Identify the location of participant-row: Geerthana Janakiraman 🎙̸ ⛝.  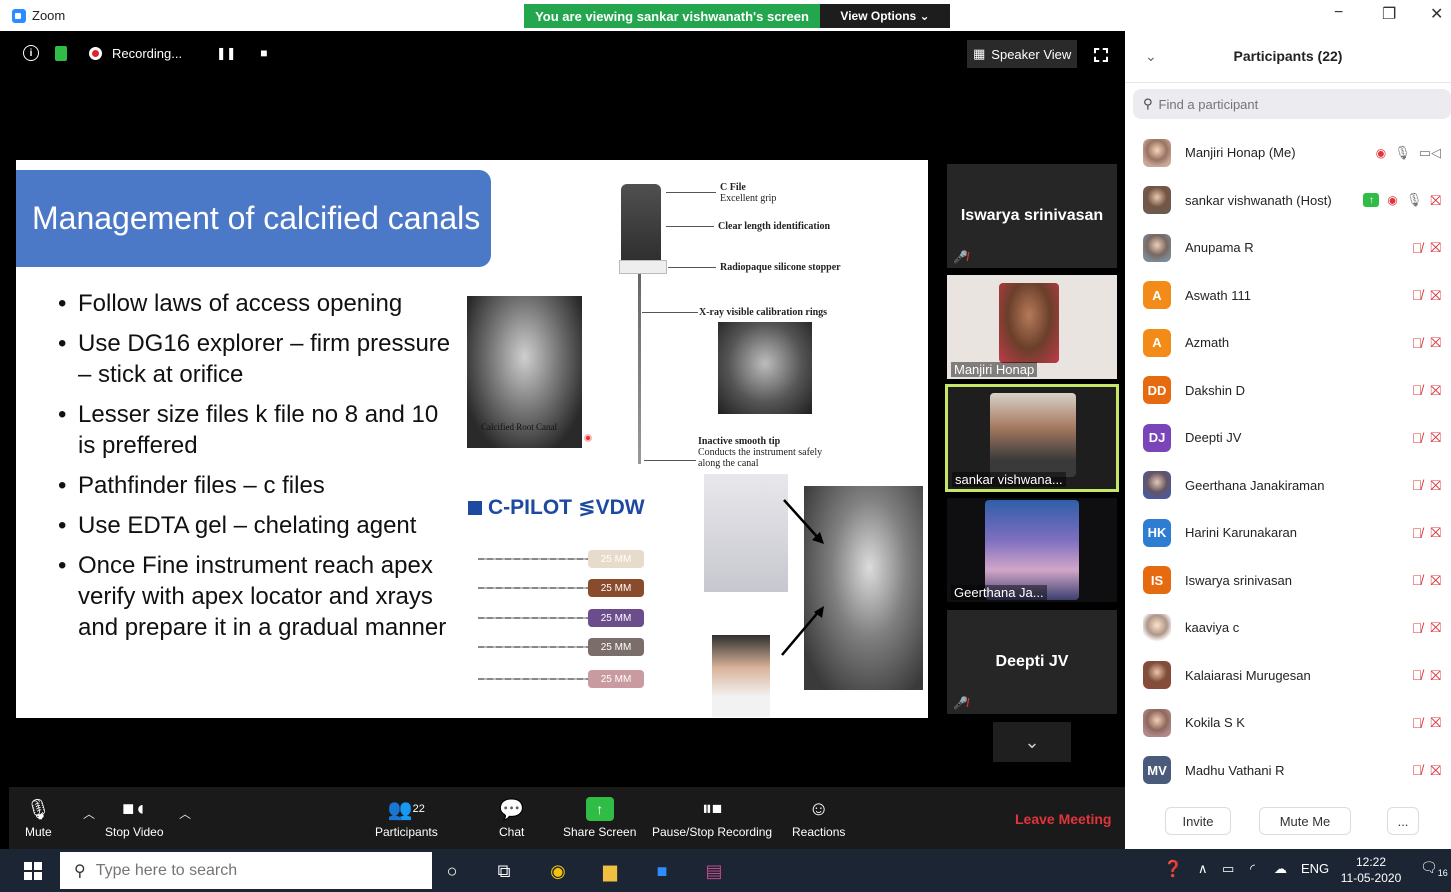
(1288, 486).